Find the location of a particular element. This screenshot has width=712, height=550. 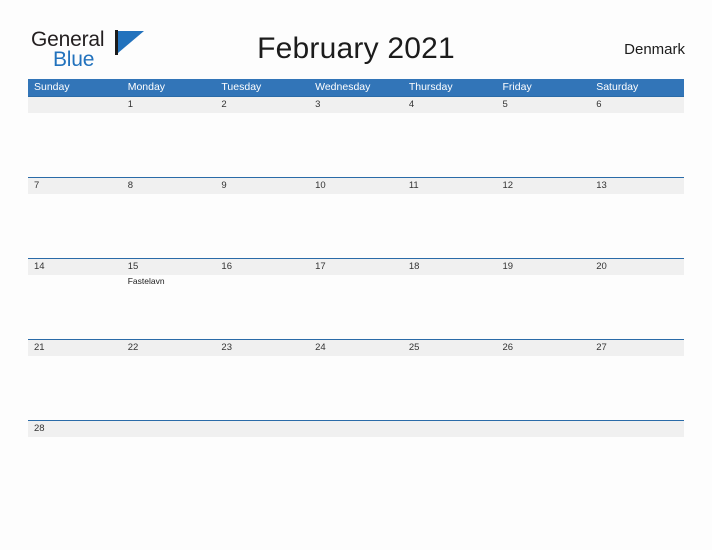

day-number: 28 is located at coordinates (75, 429).